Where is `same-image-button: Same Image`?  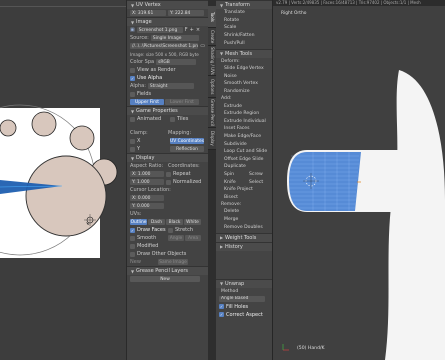
same-image-button: Same Image is located at coordinates (173, 262).